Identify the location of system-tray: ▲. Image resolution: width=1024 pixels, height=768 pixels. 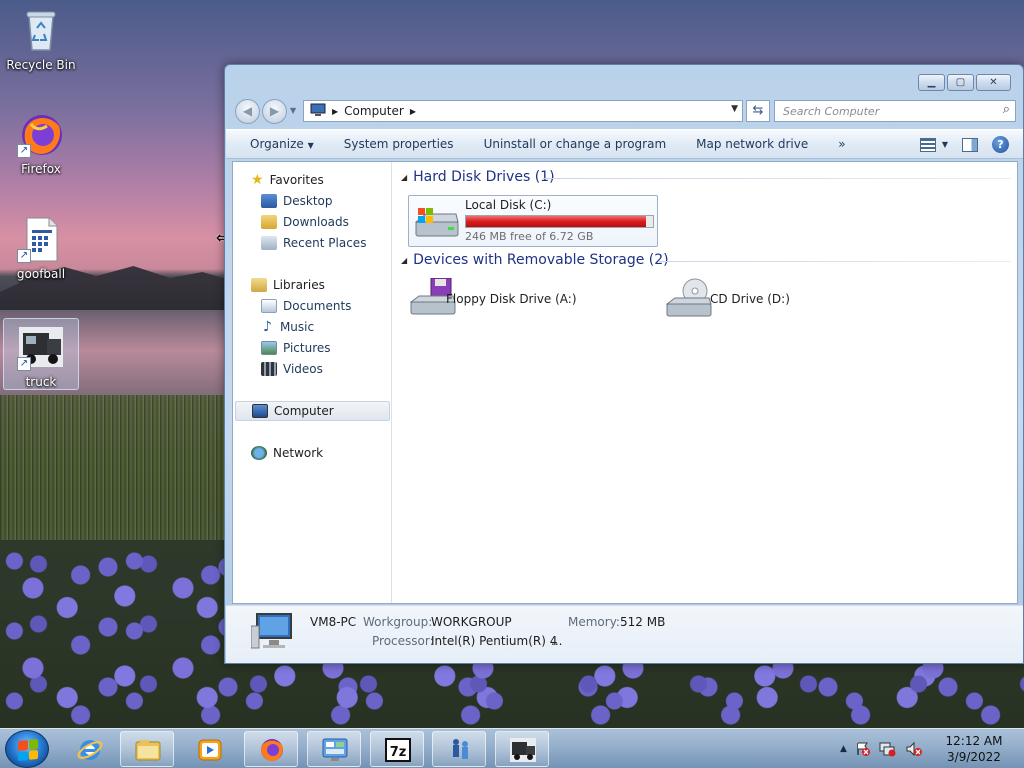
(881, 748).